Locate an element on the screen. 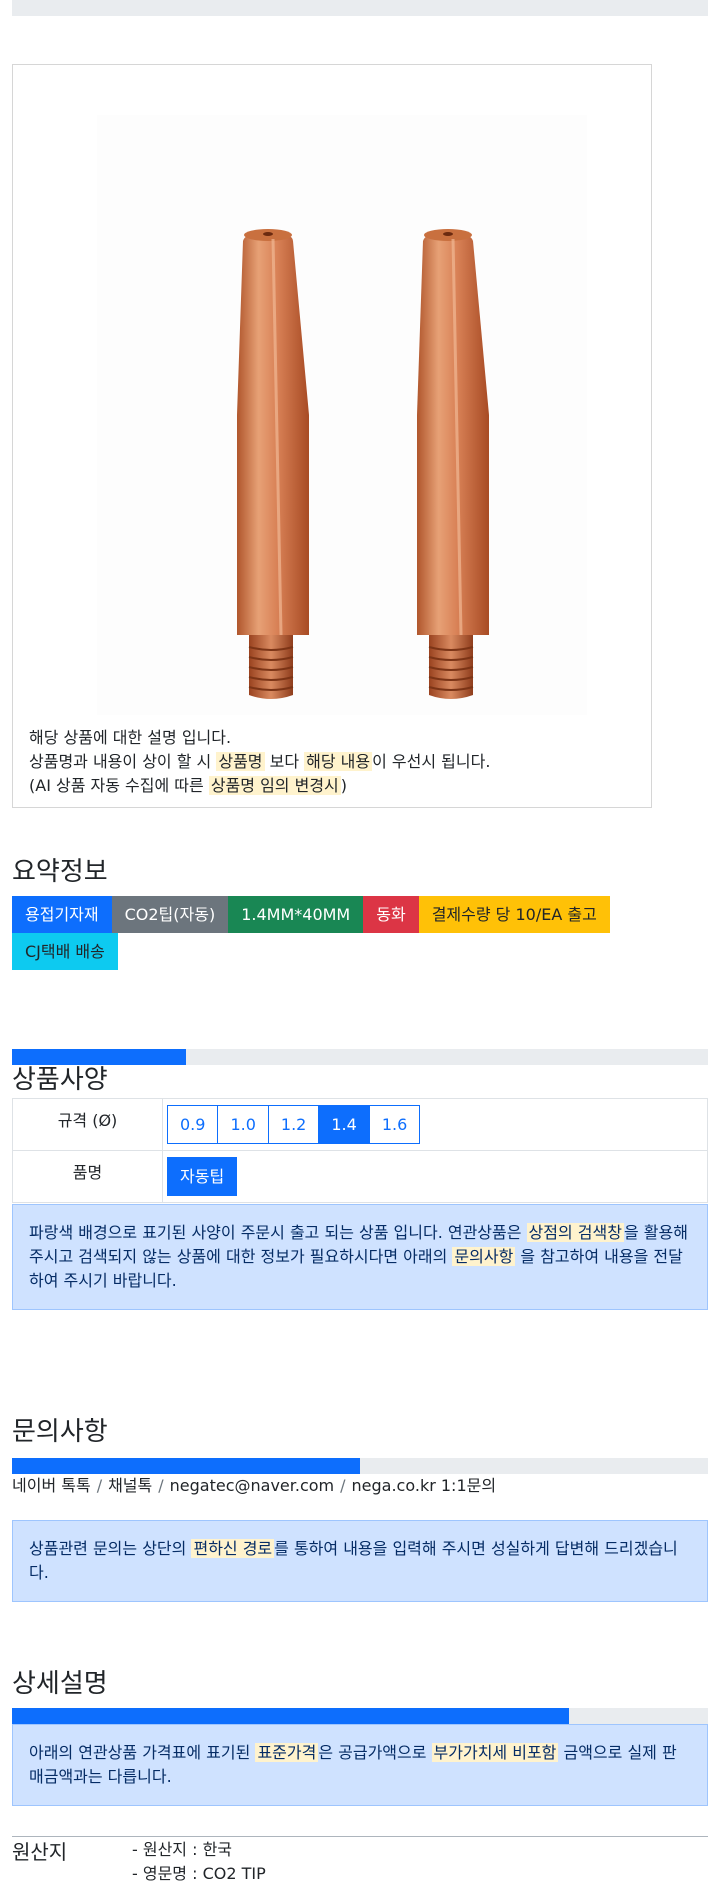 This screenshot has width=720, height=1886. caption-line-2: 상품명과 내용이 상이 할 시 상품명 보다 해당 내용 이 우선시 됩니다. is located at coordinates (259, 762).